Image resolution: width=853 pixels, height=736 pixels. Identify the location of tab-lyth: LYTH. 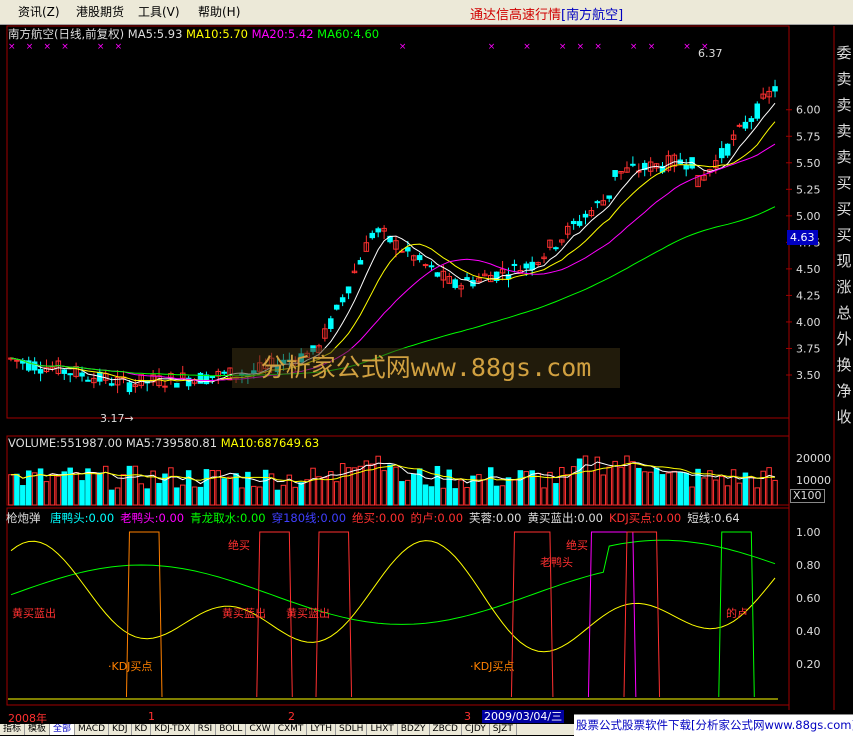
(321, 729).